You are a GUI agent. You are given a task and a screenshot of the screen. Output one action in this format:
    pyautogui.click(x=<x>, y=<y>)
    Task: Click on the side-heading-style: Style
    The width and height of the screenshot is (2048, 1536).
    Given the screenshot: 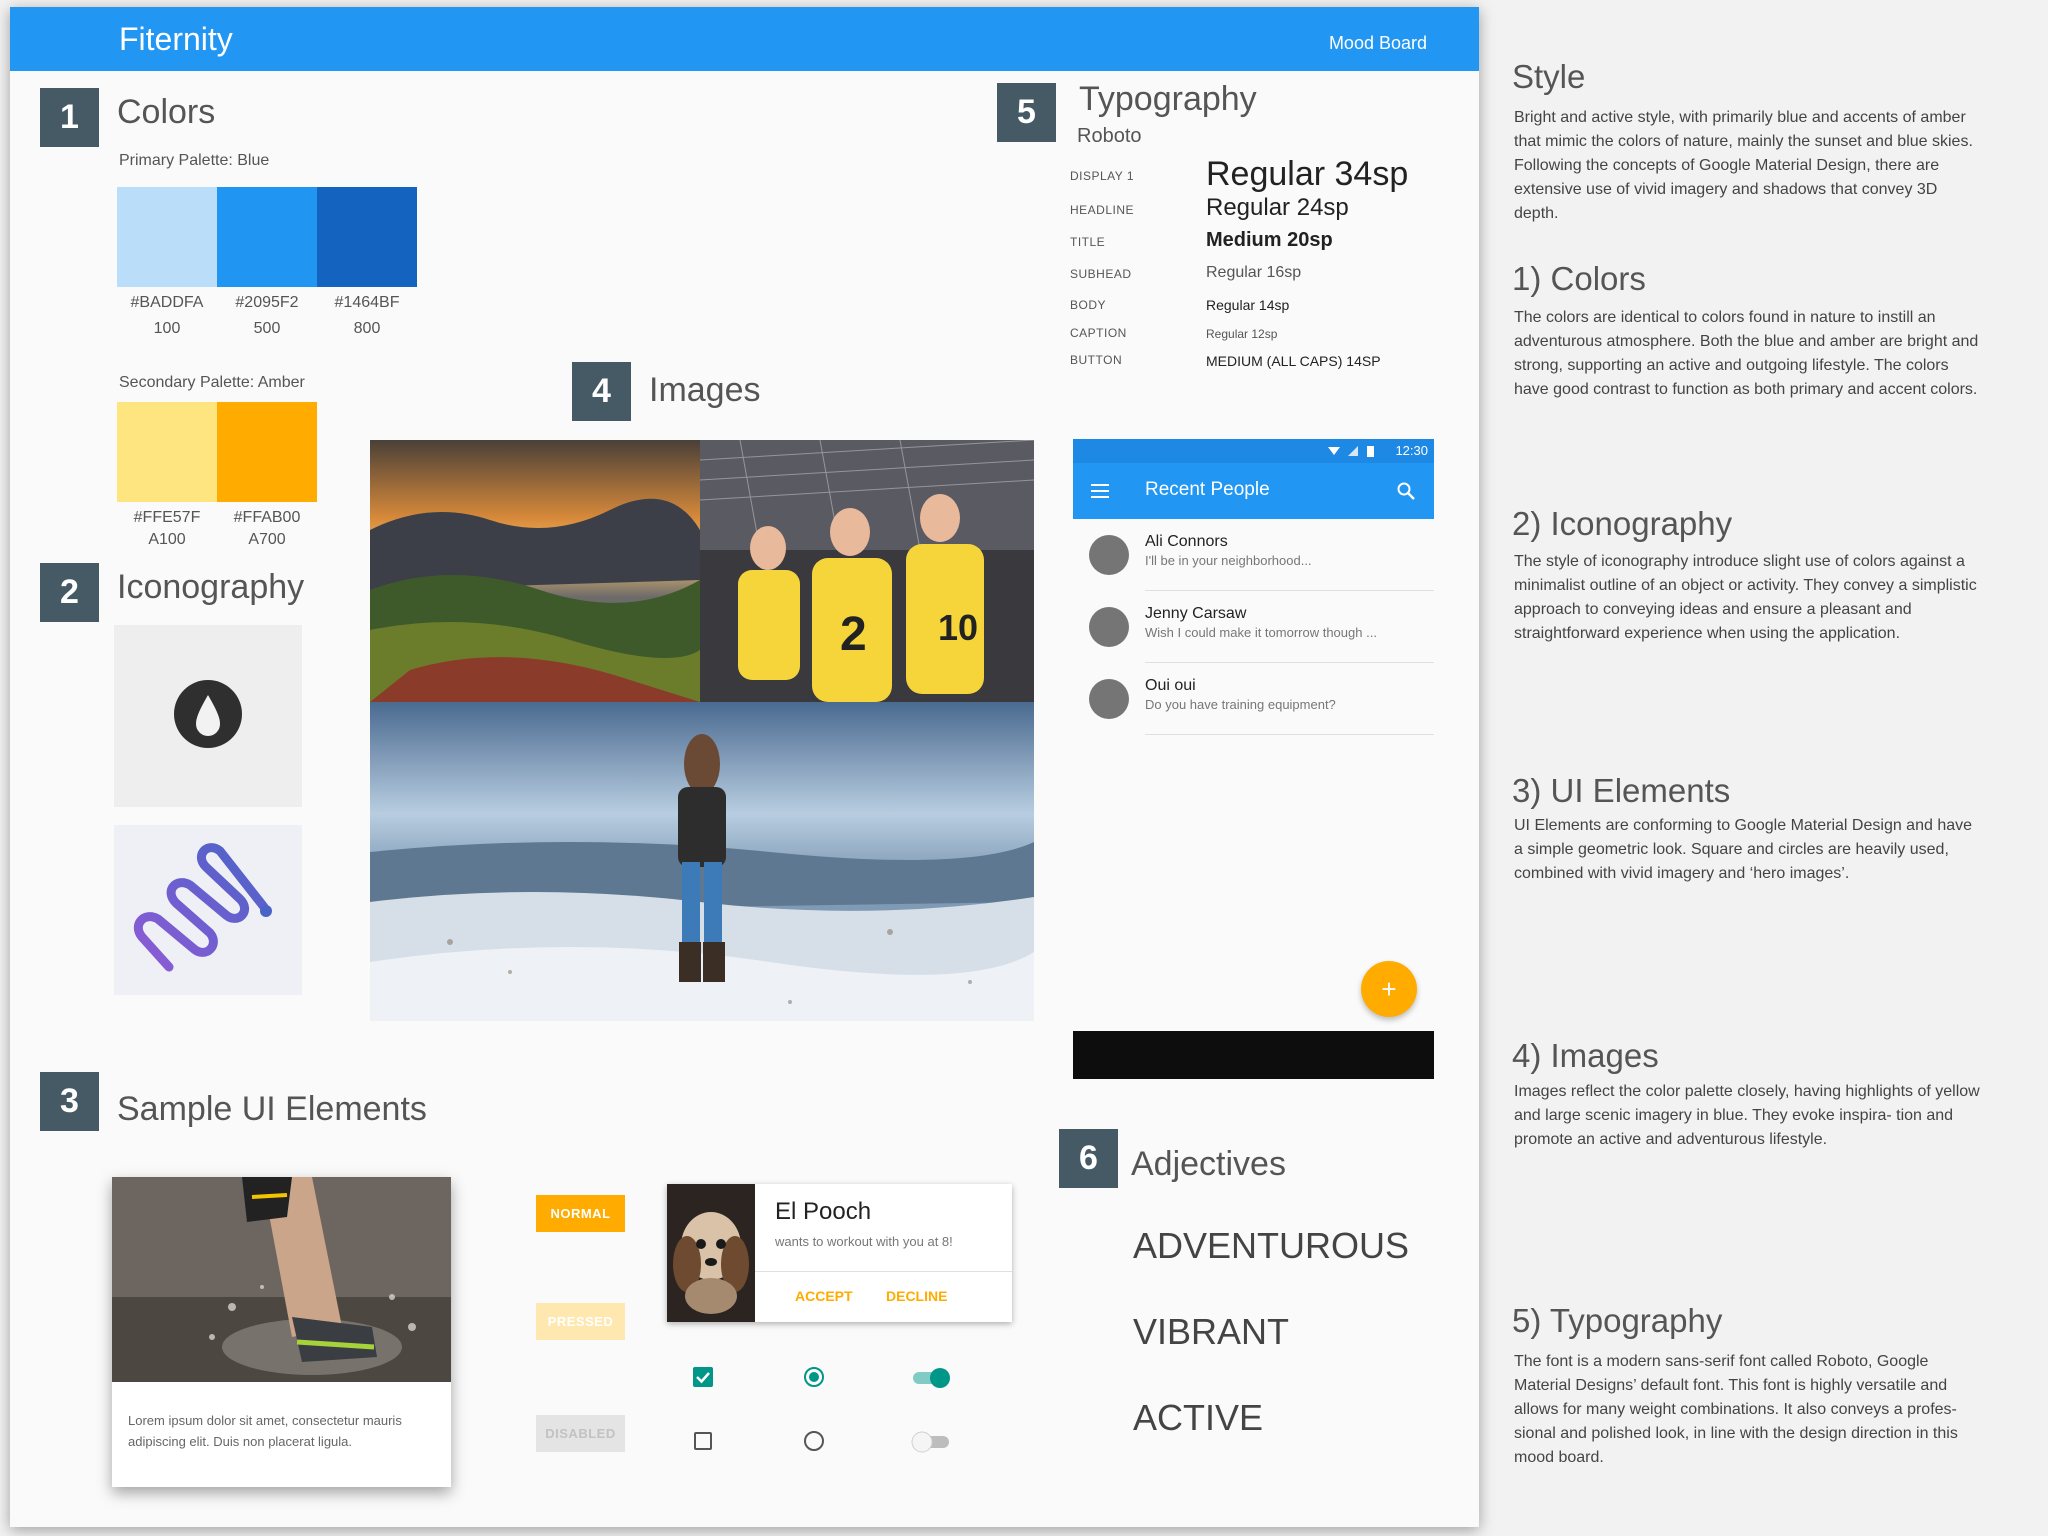 What is the action you would take?
    pyautogui.click(x=1549, y=76)
    